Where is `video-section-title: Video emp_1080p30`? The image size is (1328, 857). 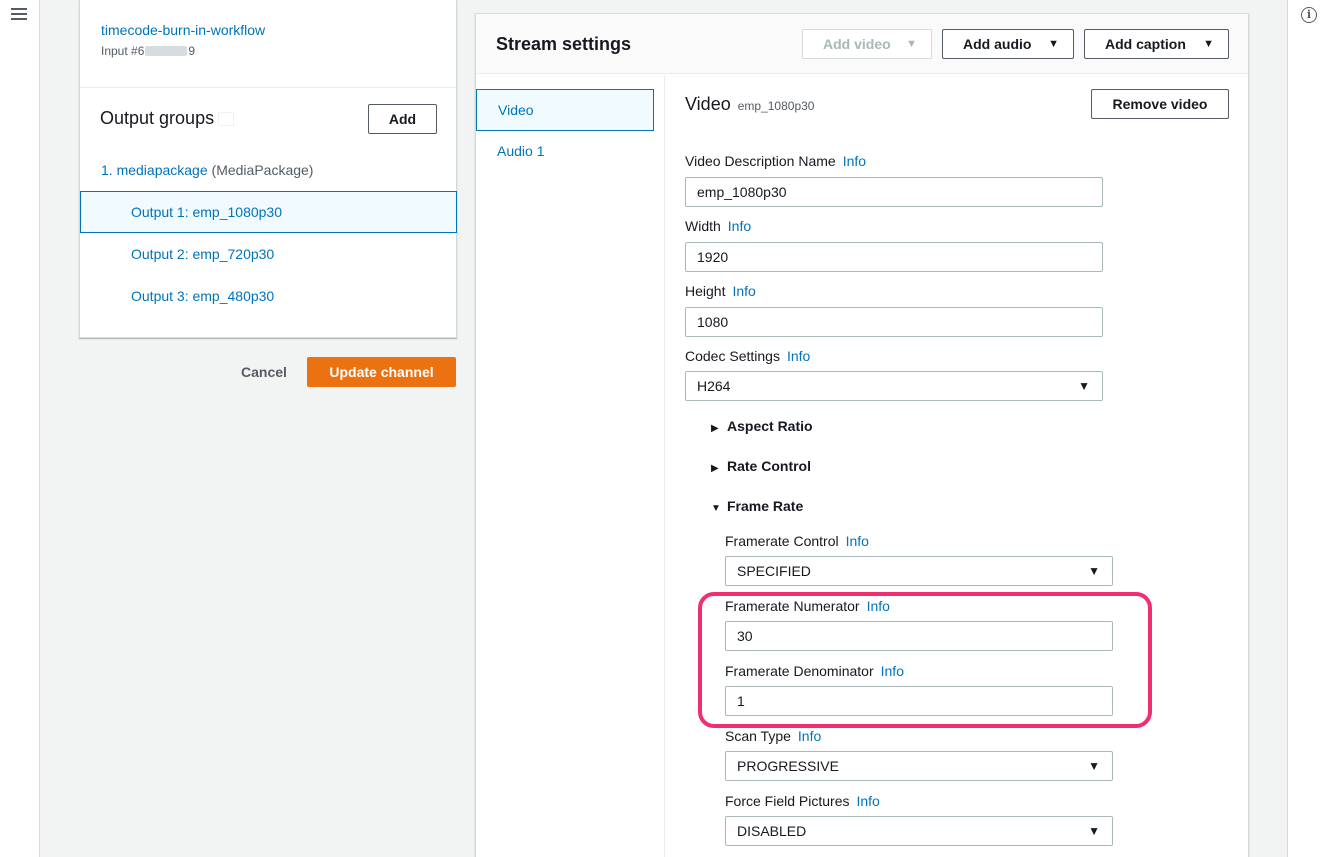 video-section-title: Video emp_1080p30 is located at coordinates (749, 104).